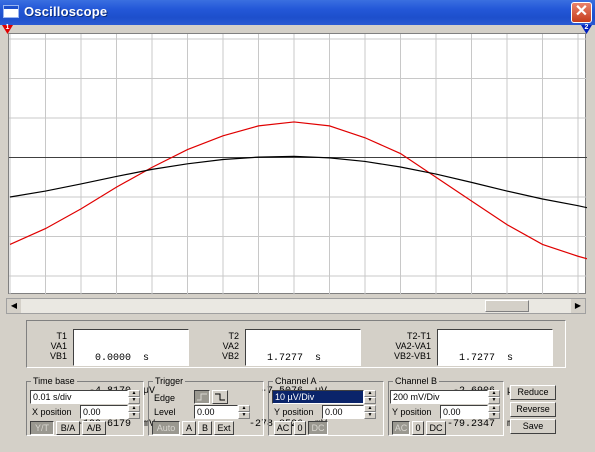 The image size is (595, 452). I want to click on channel-b-ypos-input: 0.00, so click(464, 412).